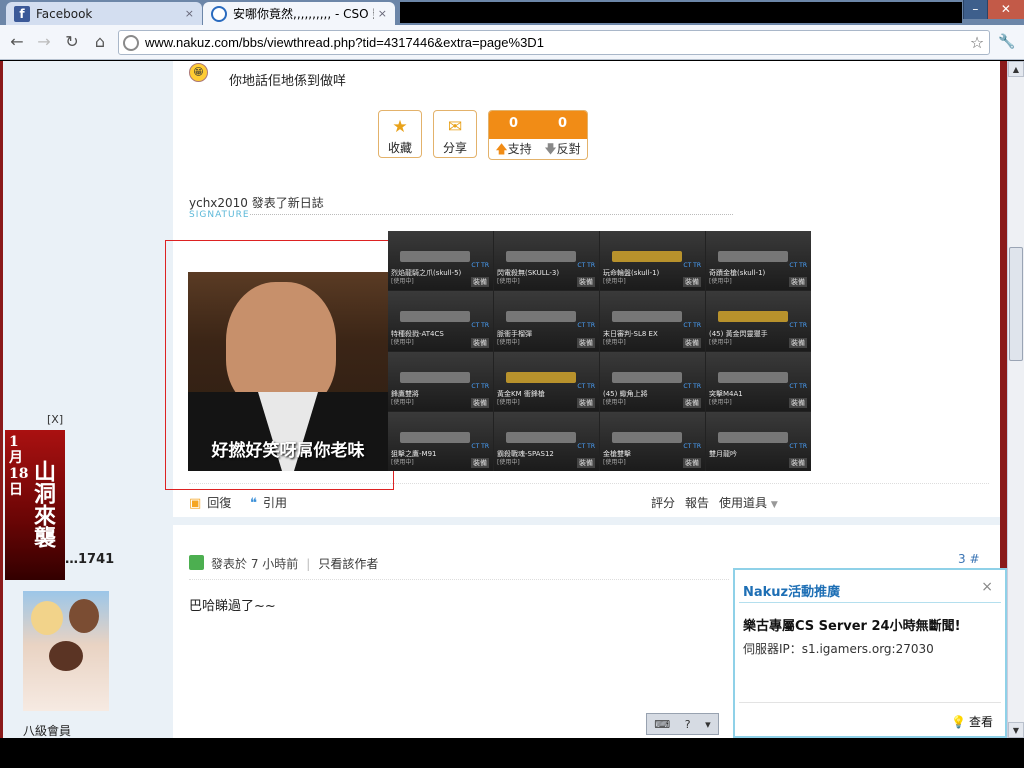 The height and width of the screenshot is (768, 1024). I want to click on favorite-button: ★ 收藏, so click(400, 134).